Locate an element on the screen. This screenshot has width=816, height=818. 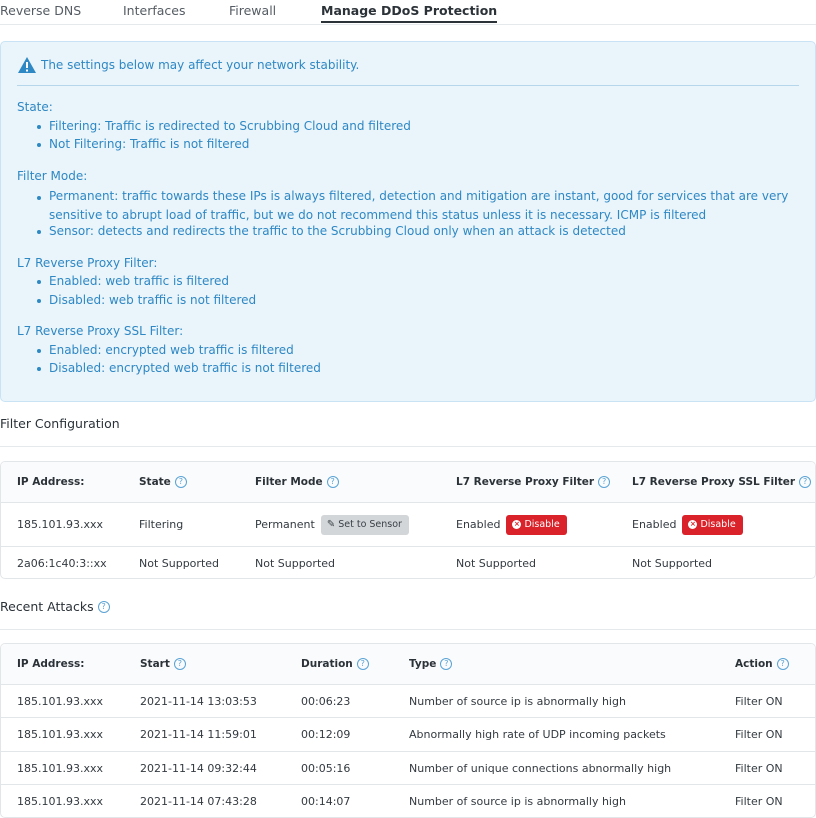
filter-mode-value: Permanent is located at coordinates (285, 524).